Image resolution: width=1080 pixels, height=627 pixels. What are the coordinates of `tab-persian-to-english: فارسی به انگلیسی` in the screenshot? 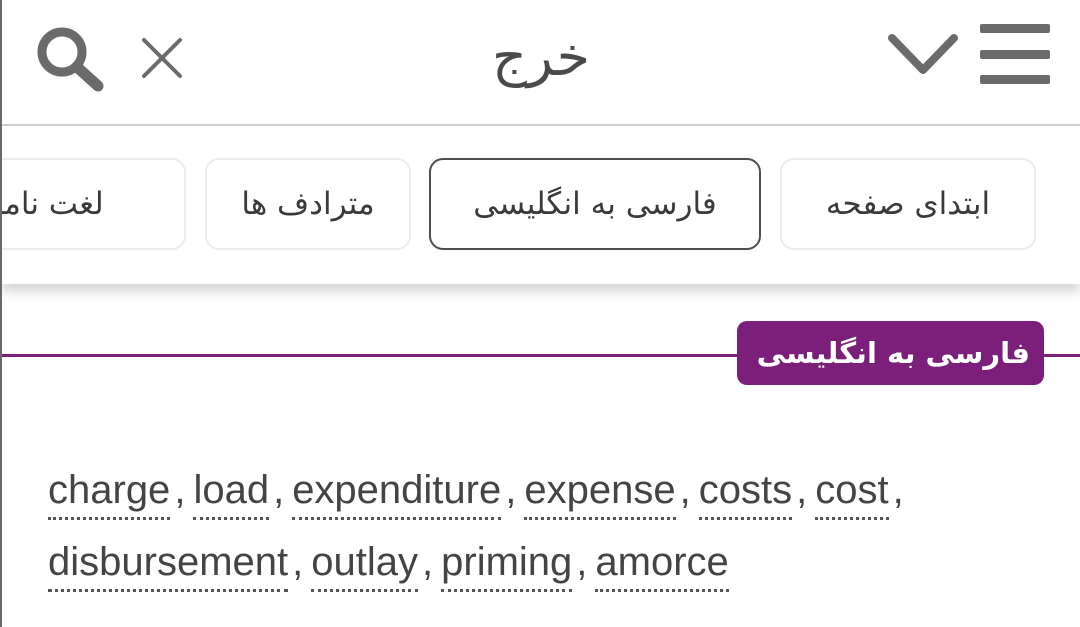 It's located at (595, 204).